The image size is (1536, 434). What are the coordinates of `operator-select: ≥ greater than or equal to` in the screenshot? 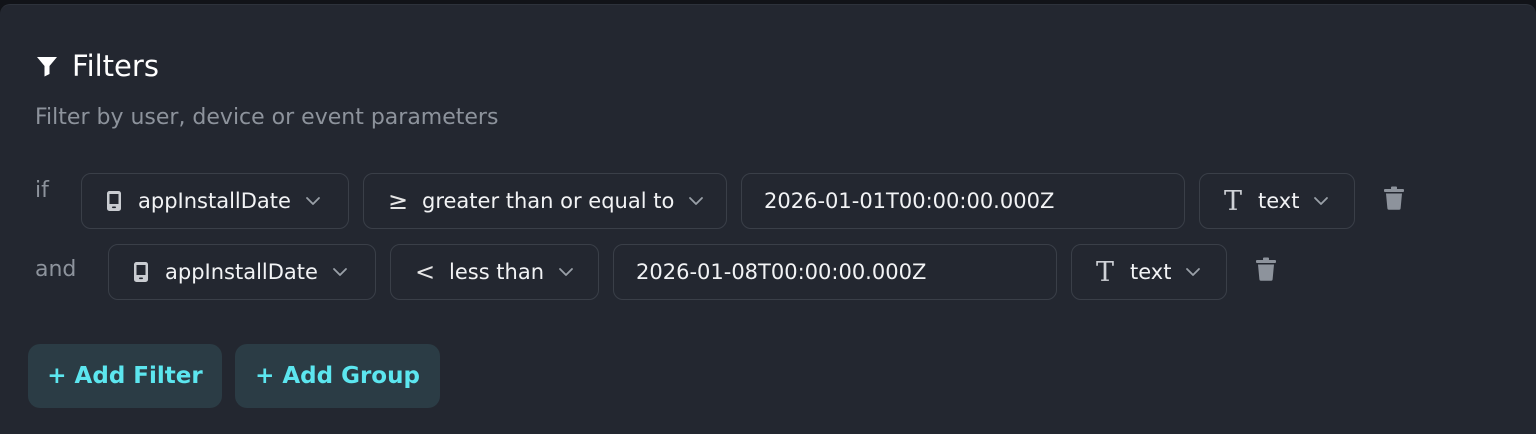 It's located at (545, 201).